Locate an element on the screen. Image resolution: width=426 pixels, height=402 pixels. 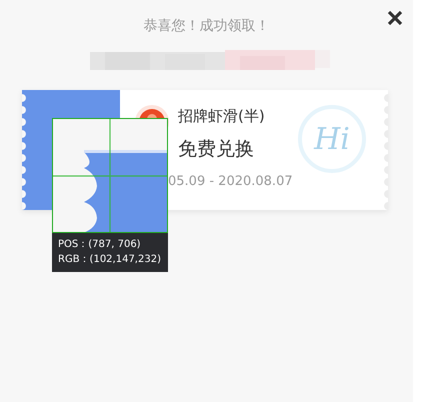
validity-dates: 05.09 - 2020.08.07 is located at coordinates (230, 182).